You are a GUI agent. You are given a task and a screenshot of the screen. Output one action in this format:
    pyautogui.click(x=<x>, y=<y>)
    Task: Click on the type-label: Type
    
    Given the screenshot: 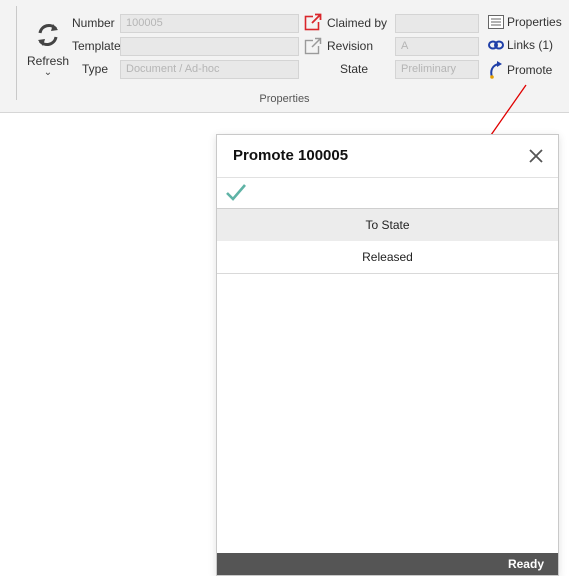 What is the action you would take?
    pyautogui.click(x=95, y=69)
    